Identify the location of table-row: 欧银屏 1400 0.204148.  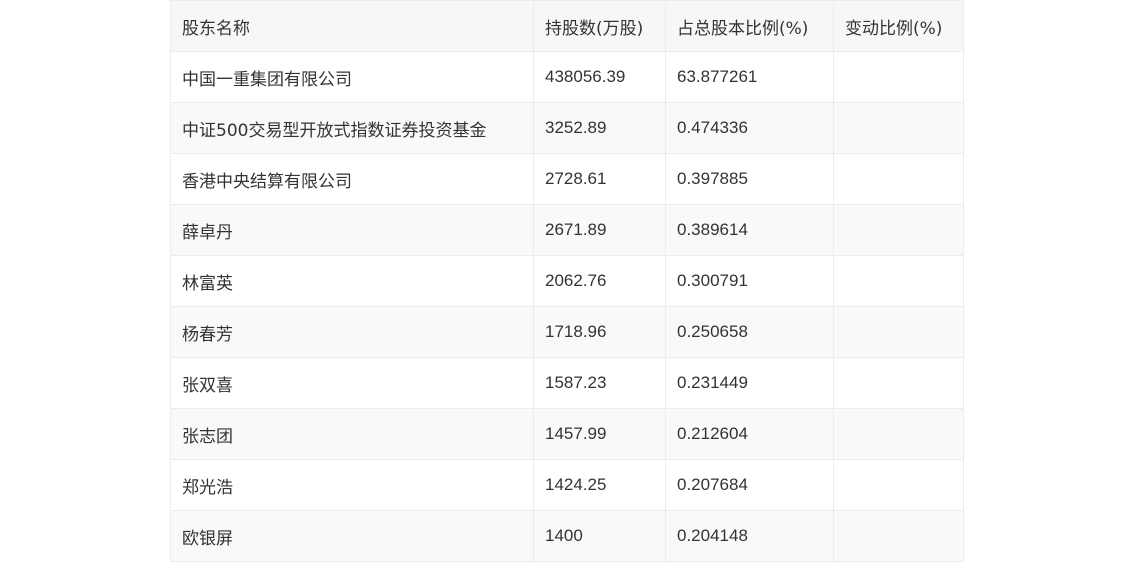
(567, 536).